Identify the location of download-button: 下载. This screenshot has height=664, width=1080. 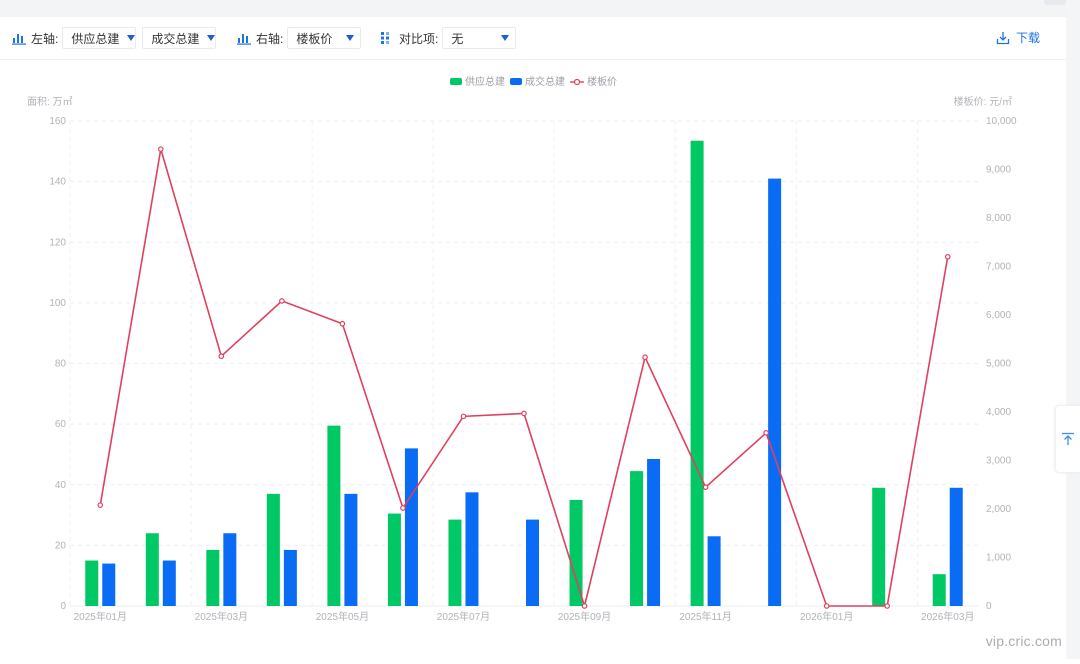
(1018, 37).